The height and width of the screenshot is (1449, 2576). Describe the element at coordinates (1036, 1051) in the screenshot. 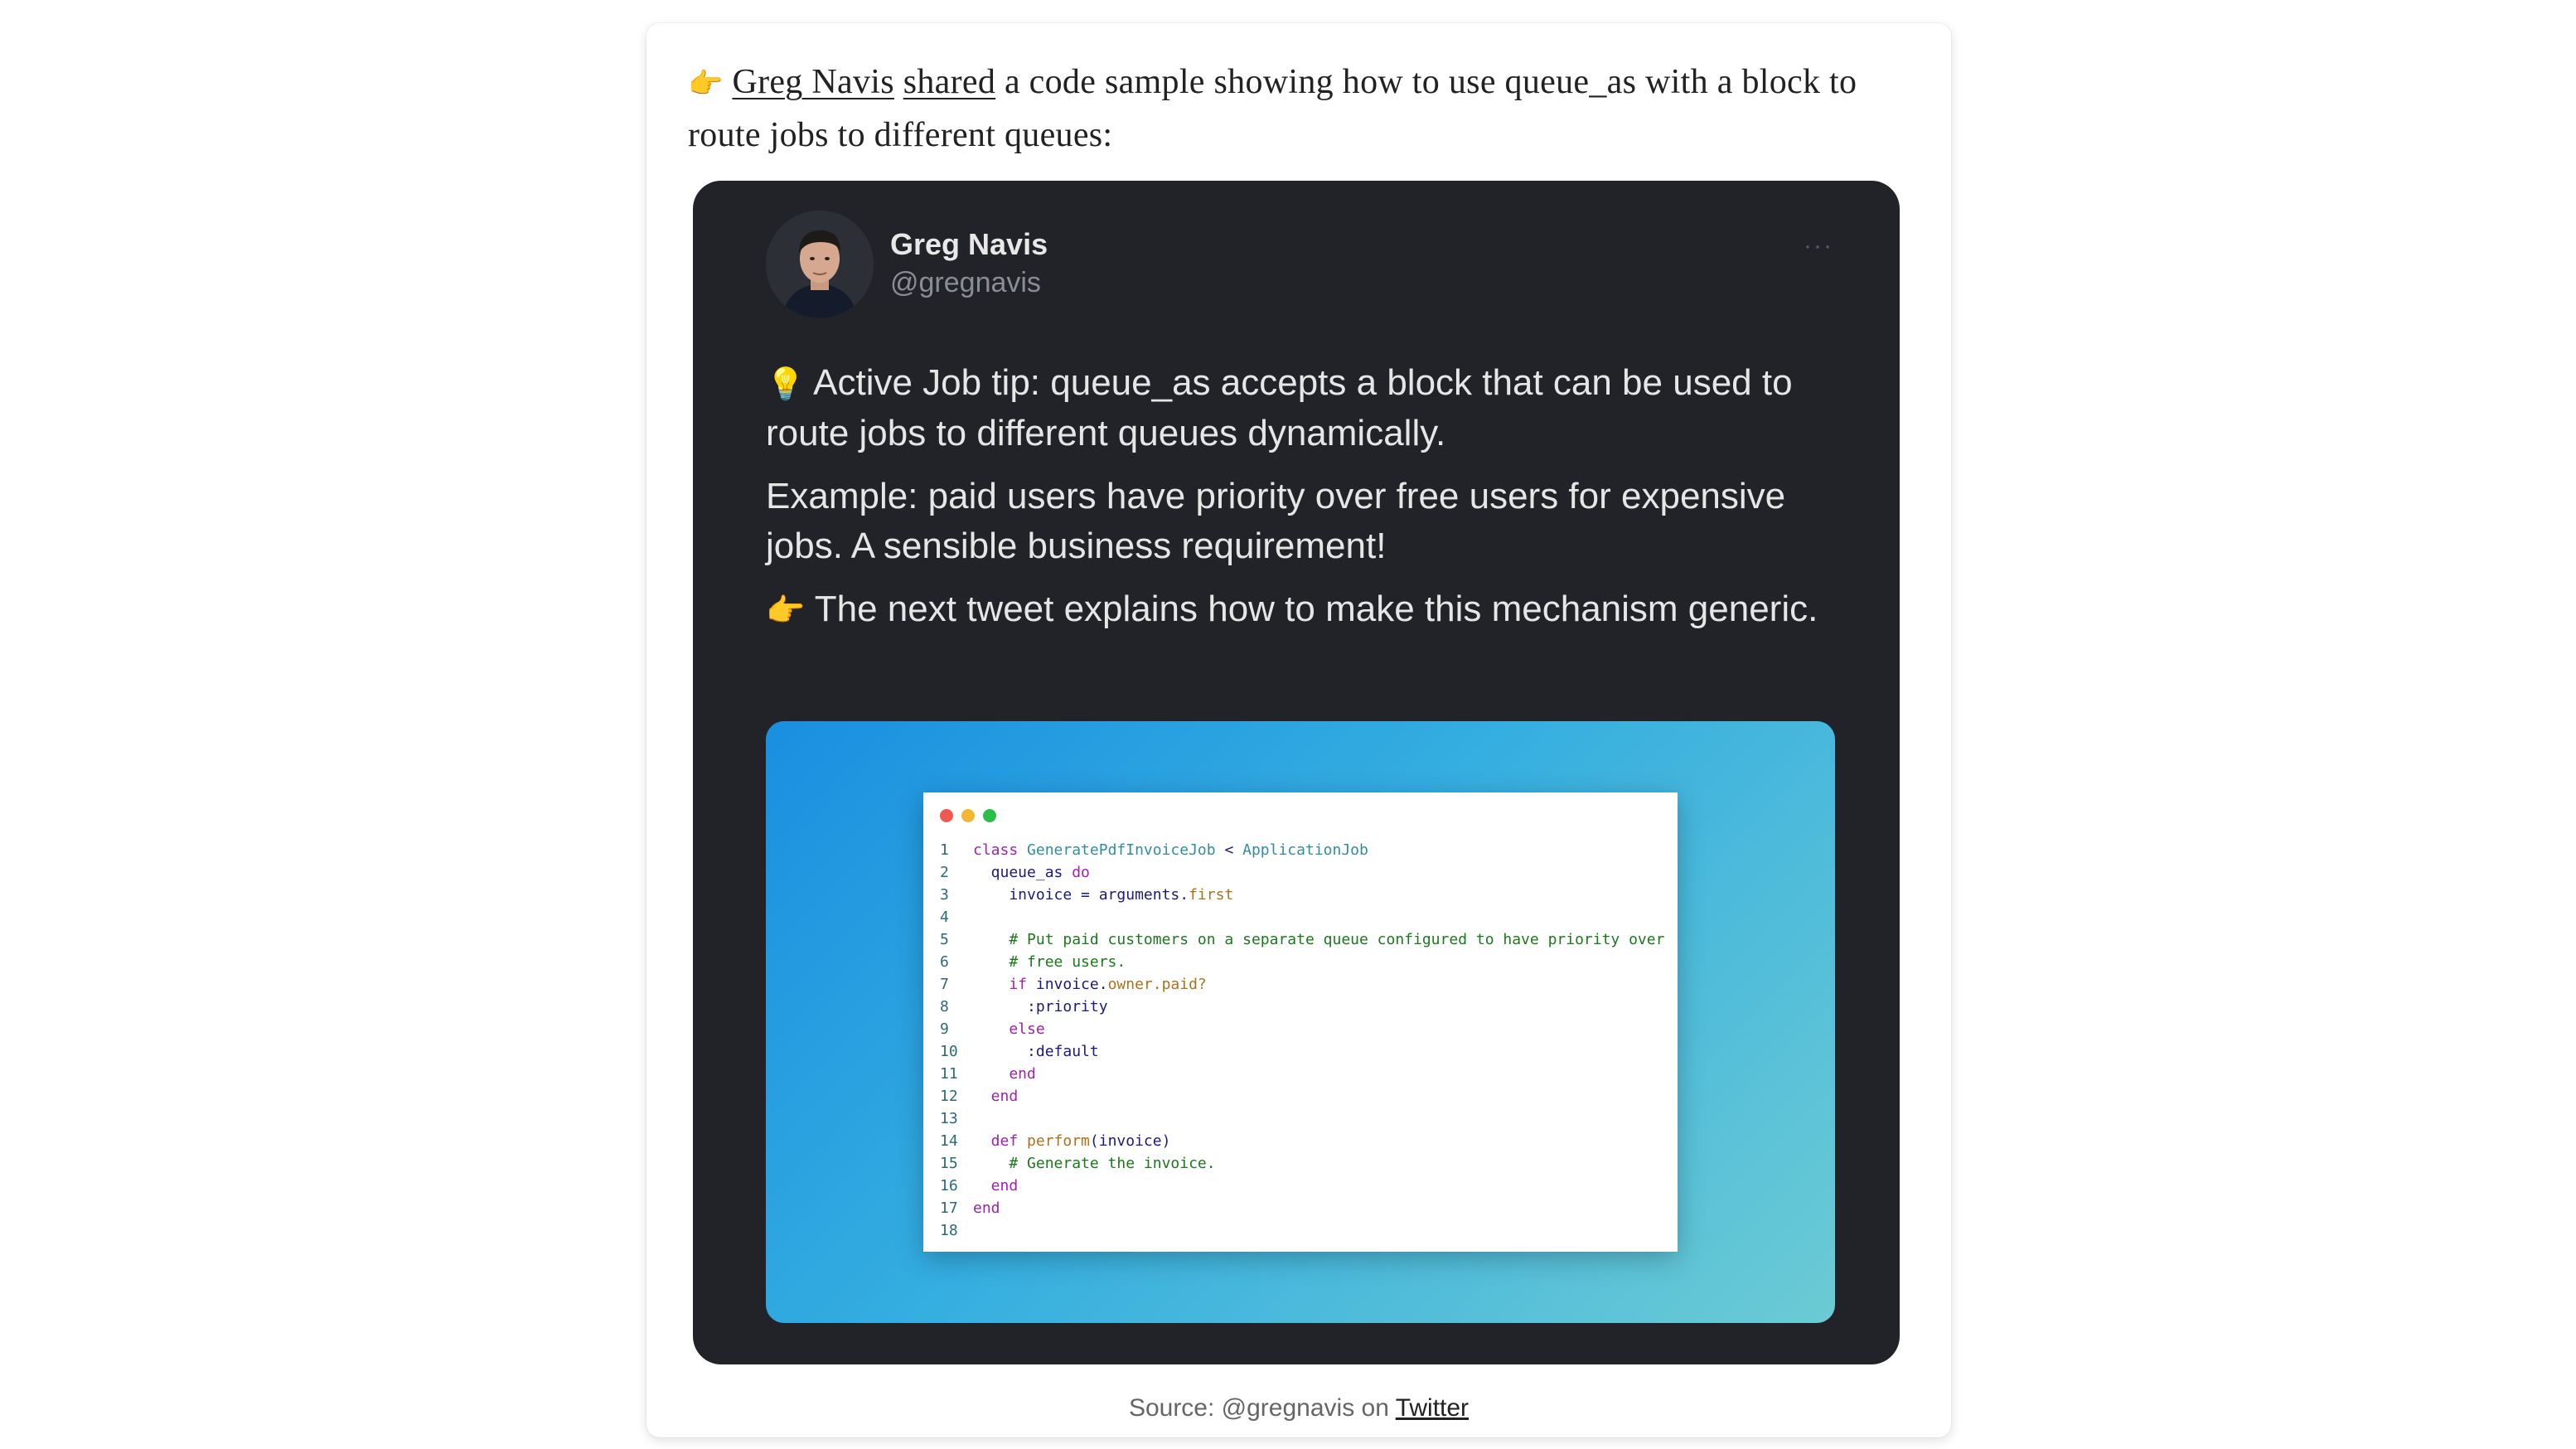

I see `code-token: :default` at that location.